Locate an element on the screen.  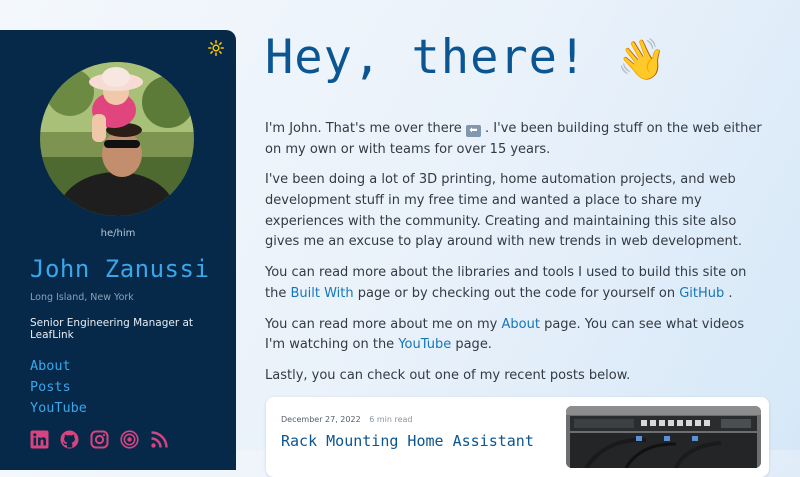
wave-hand-icon: 👋 is located at coordinates (641, 60).